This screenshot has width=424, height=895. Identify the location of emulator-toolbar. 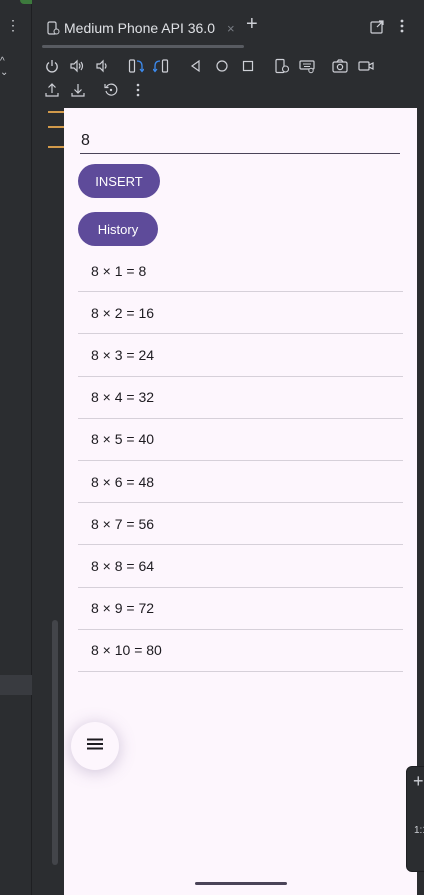
(228, 78).